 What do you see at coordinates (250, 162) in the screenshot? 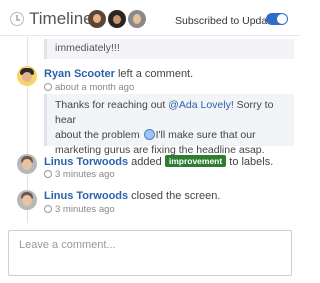
I see `entry-action: to labels.` at bounding box center [250, 162].